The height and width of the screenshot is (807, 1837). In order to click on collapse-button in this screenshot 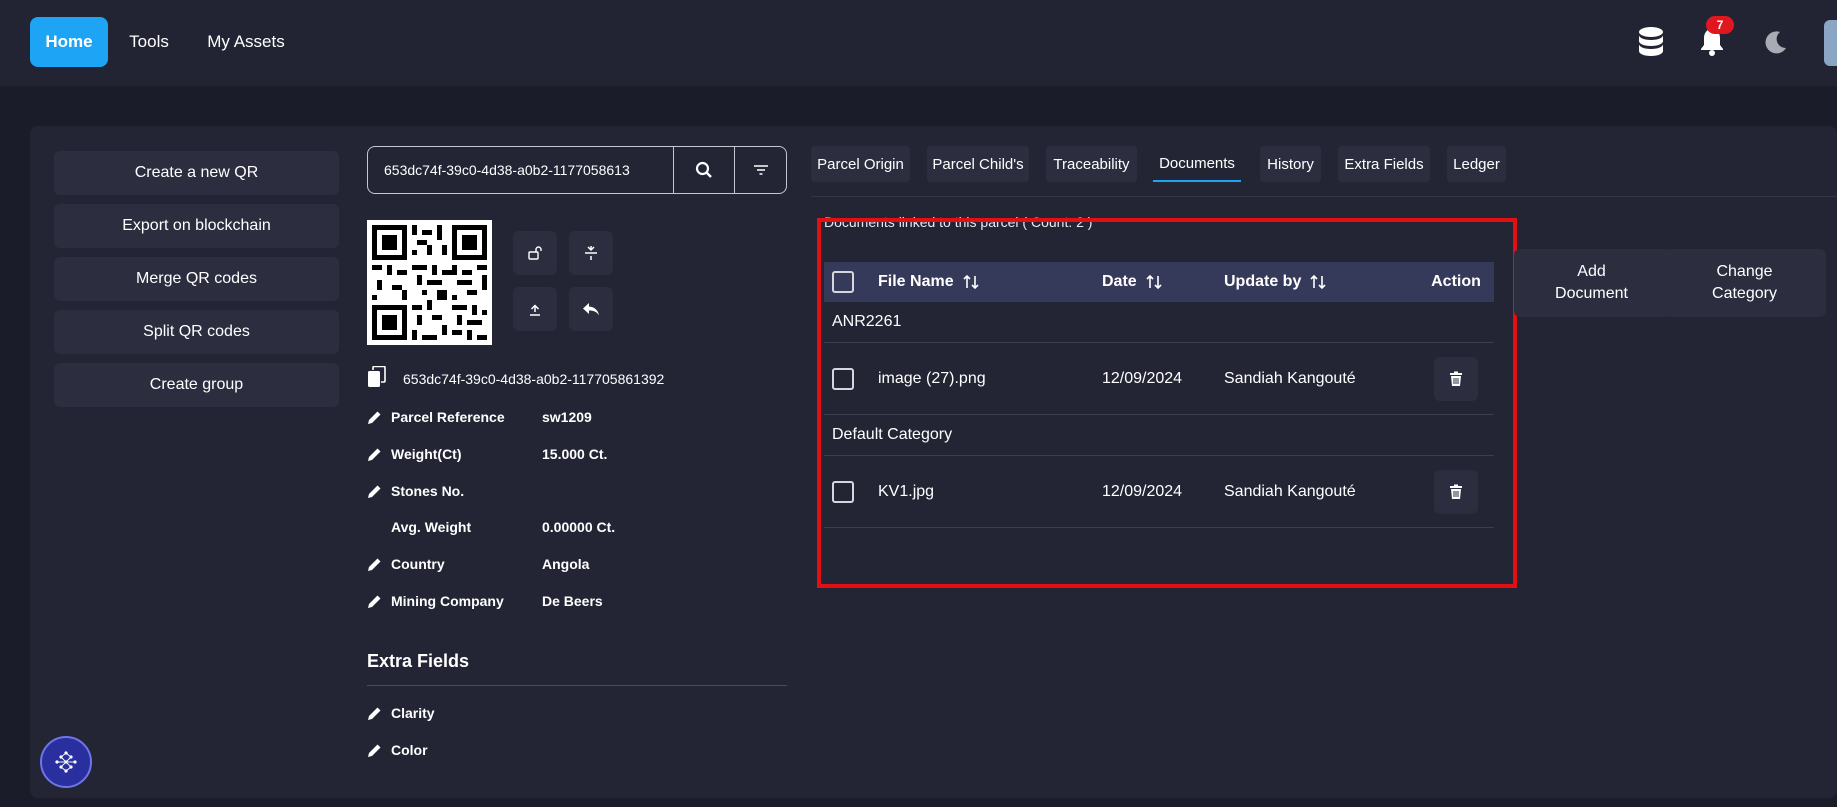, I will do `click(591, 253)`.